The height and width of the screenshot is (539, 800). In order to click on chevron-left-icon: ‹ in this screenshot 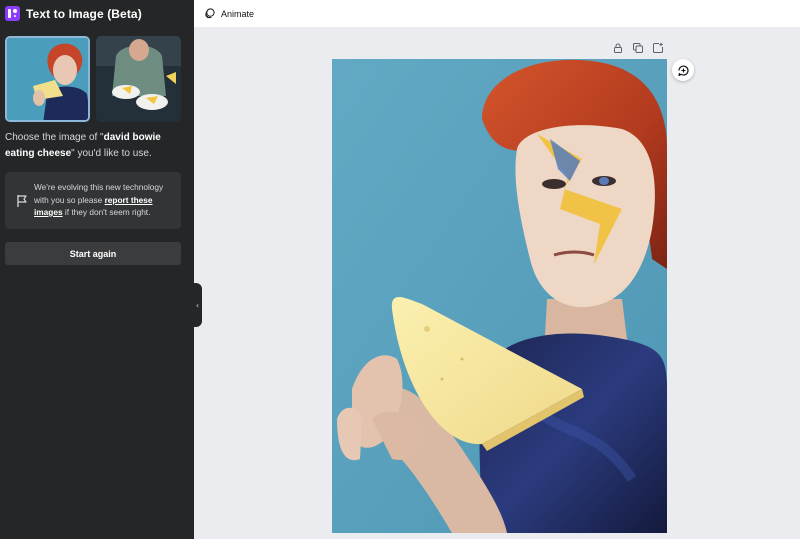, I will do `click(197, 305)`.